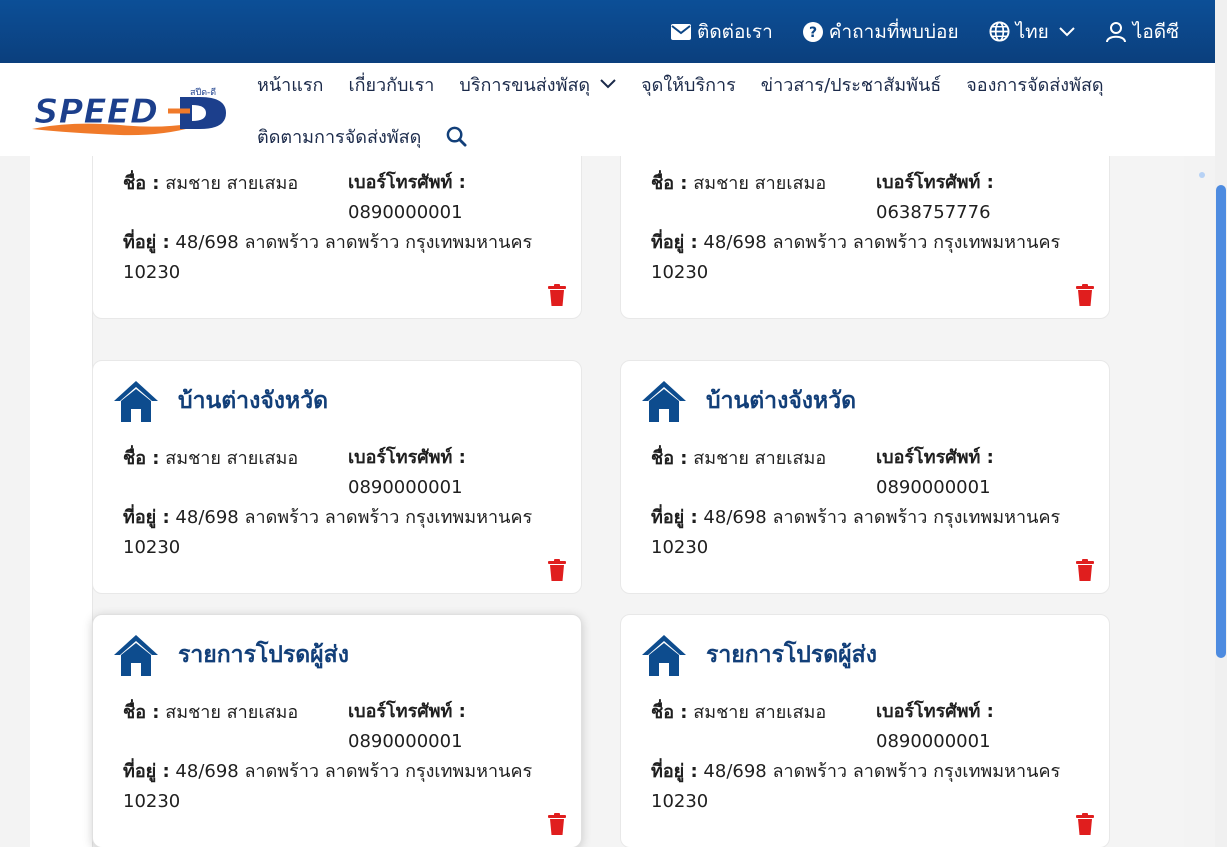 The height and width of the screenshot is (847, 1227). I want to click on nav-booking-label: จองการจัดส่งพัสดุ, so click(1035, 85).